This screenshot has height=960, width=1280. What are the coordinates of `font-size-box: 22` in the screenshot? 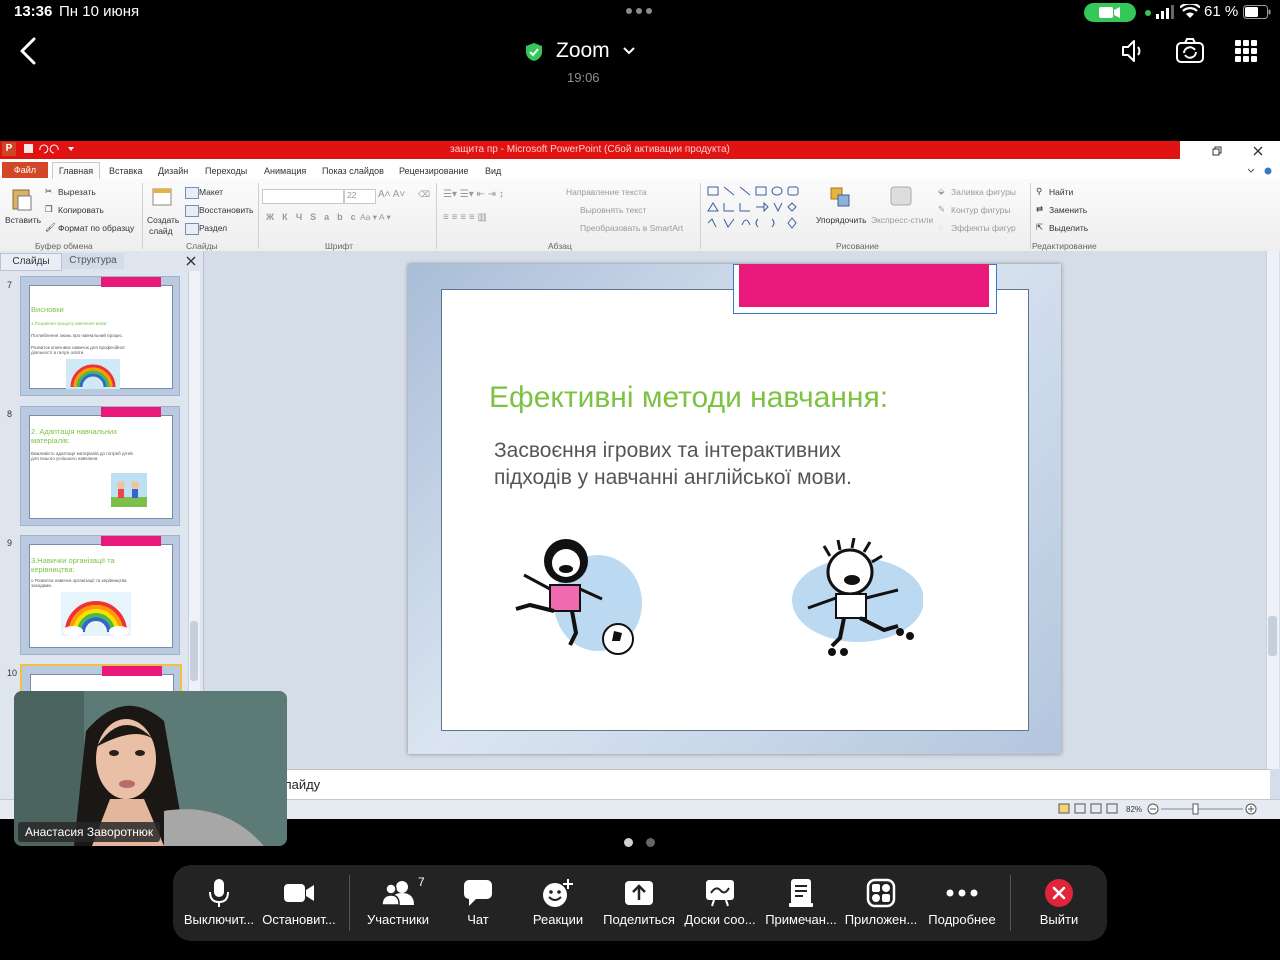 It's located at (360, 196).